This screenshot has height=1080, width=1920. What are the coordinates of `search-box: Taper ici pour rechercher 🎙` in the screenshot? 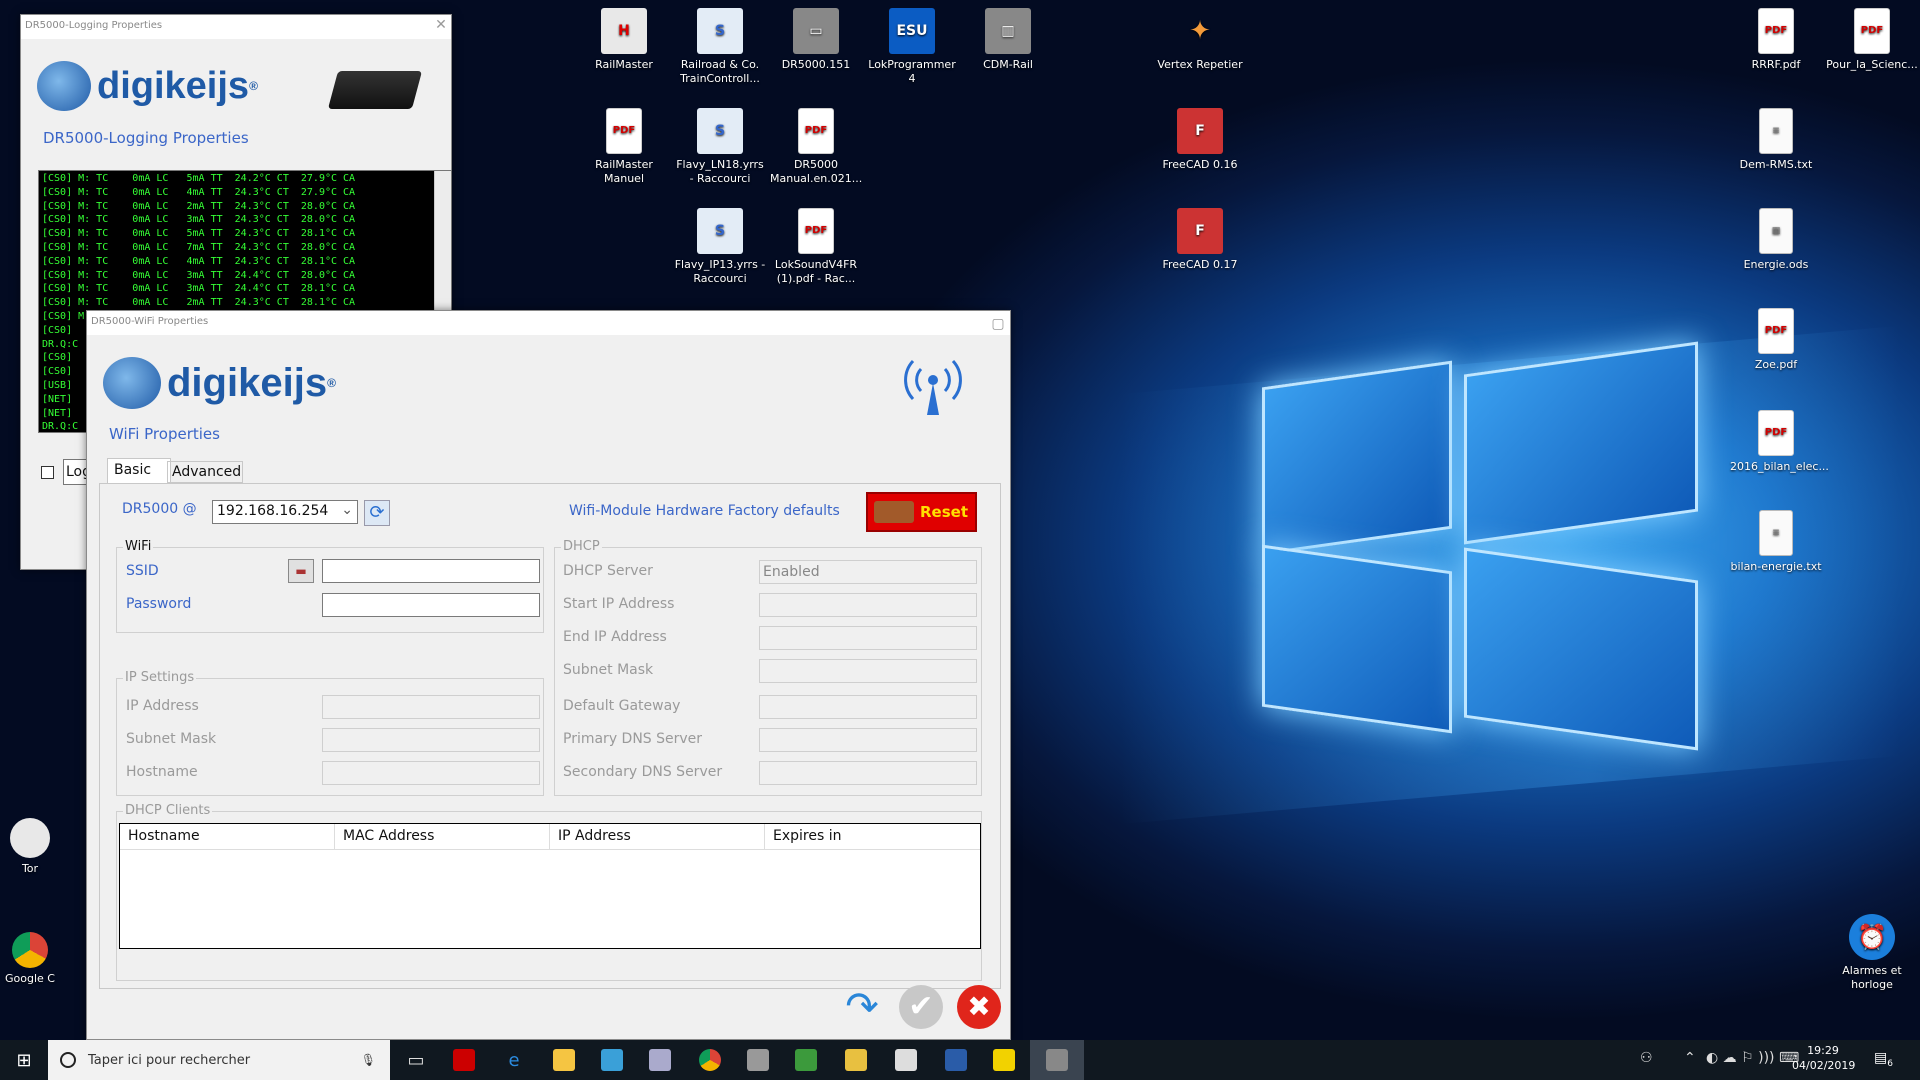 It's located at (219, 1060).